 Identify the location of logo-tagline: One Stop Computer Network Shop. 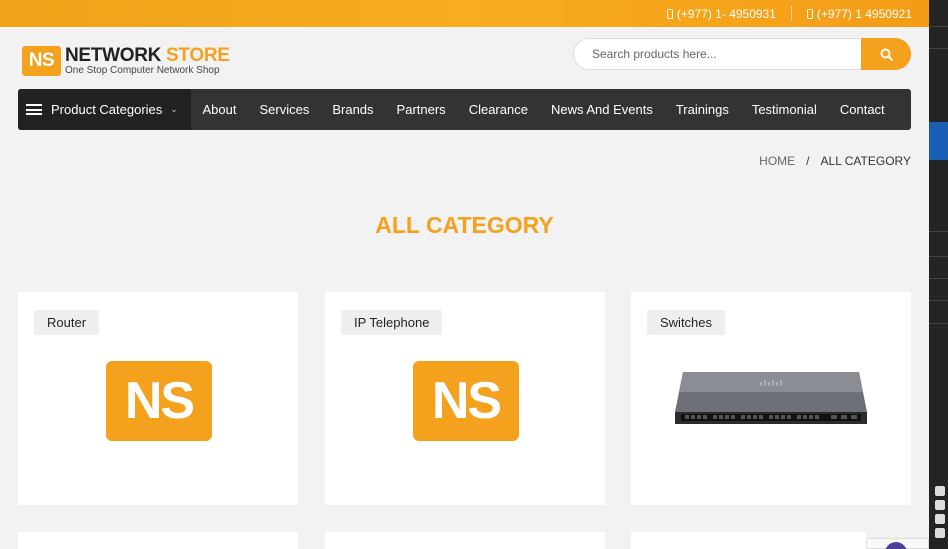
(142, 70).